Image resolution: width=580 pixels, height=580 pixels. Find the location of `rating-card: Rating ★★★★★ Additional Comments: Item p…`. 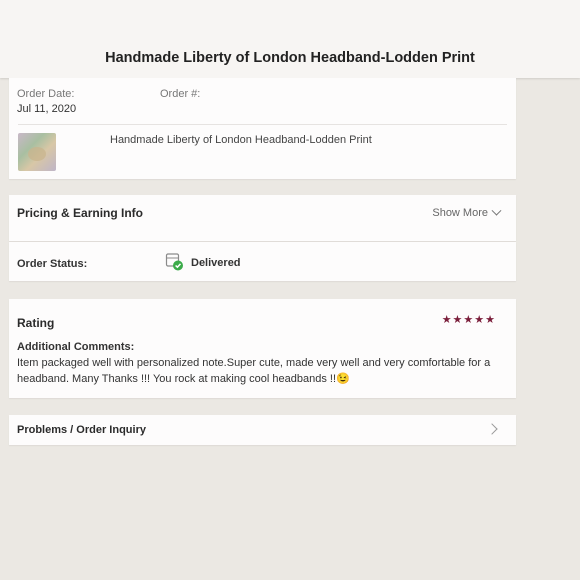

rating-card: Rating ★★★★★ Additional Comments: Item p… is located at coordinates (262, 348).